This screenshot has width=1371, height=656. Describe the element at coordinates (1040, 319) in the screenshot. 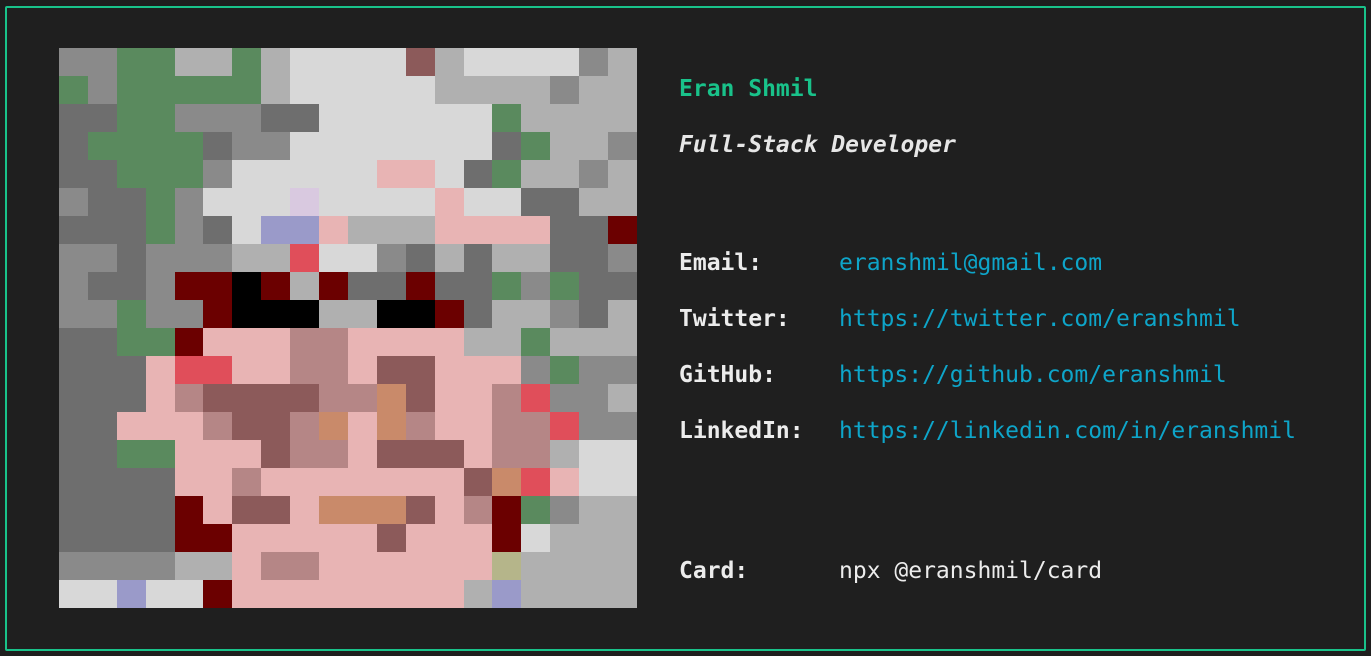

I see `twitter-link: https://twitter.com/eranshmil` at that location.